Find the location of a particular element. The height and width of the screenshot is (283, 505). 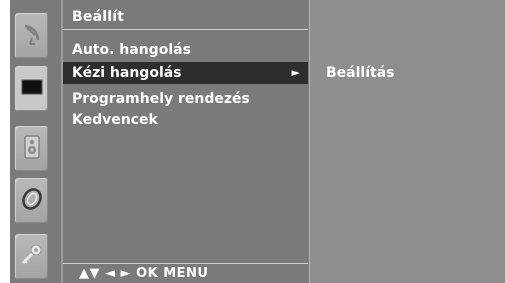

menu-item-auto-tuning: Auto. hangolás is located at coordinates (185, 50).